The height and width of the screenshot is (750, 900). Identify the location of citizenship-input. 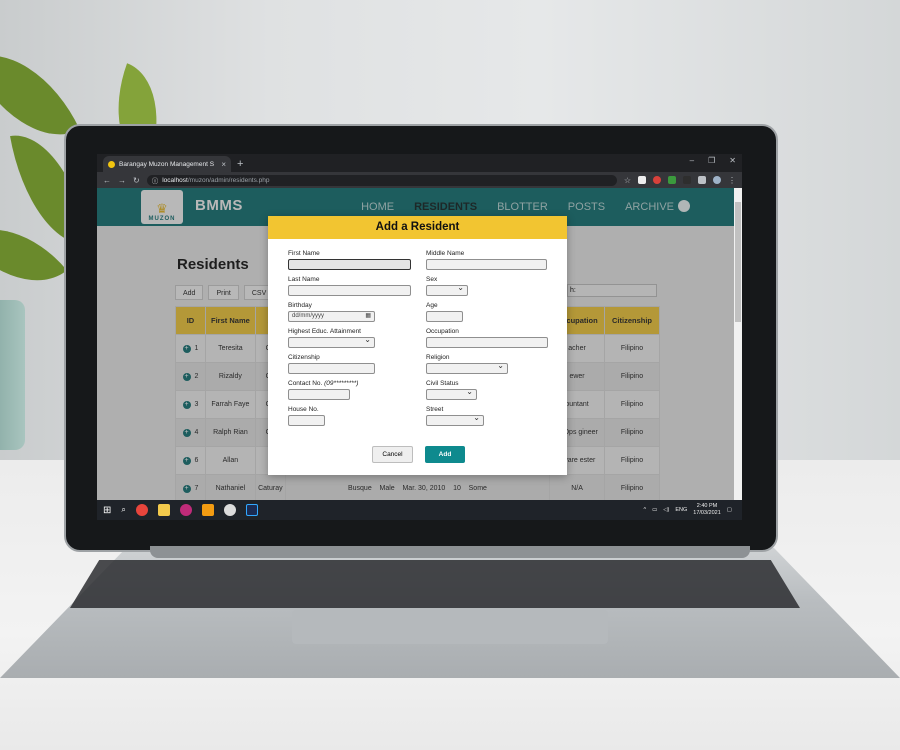
(331, 368).